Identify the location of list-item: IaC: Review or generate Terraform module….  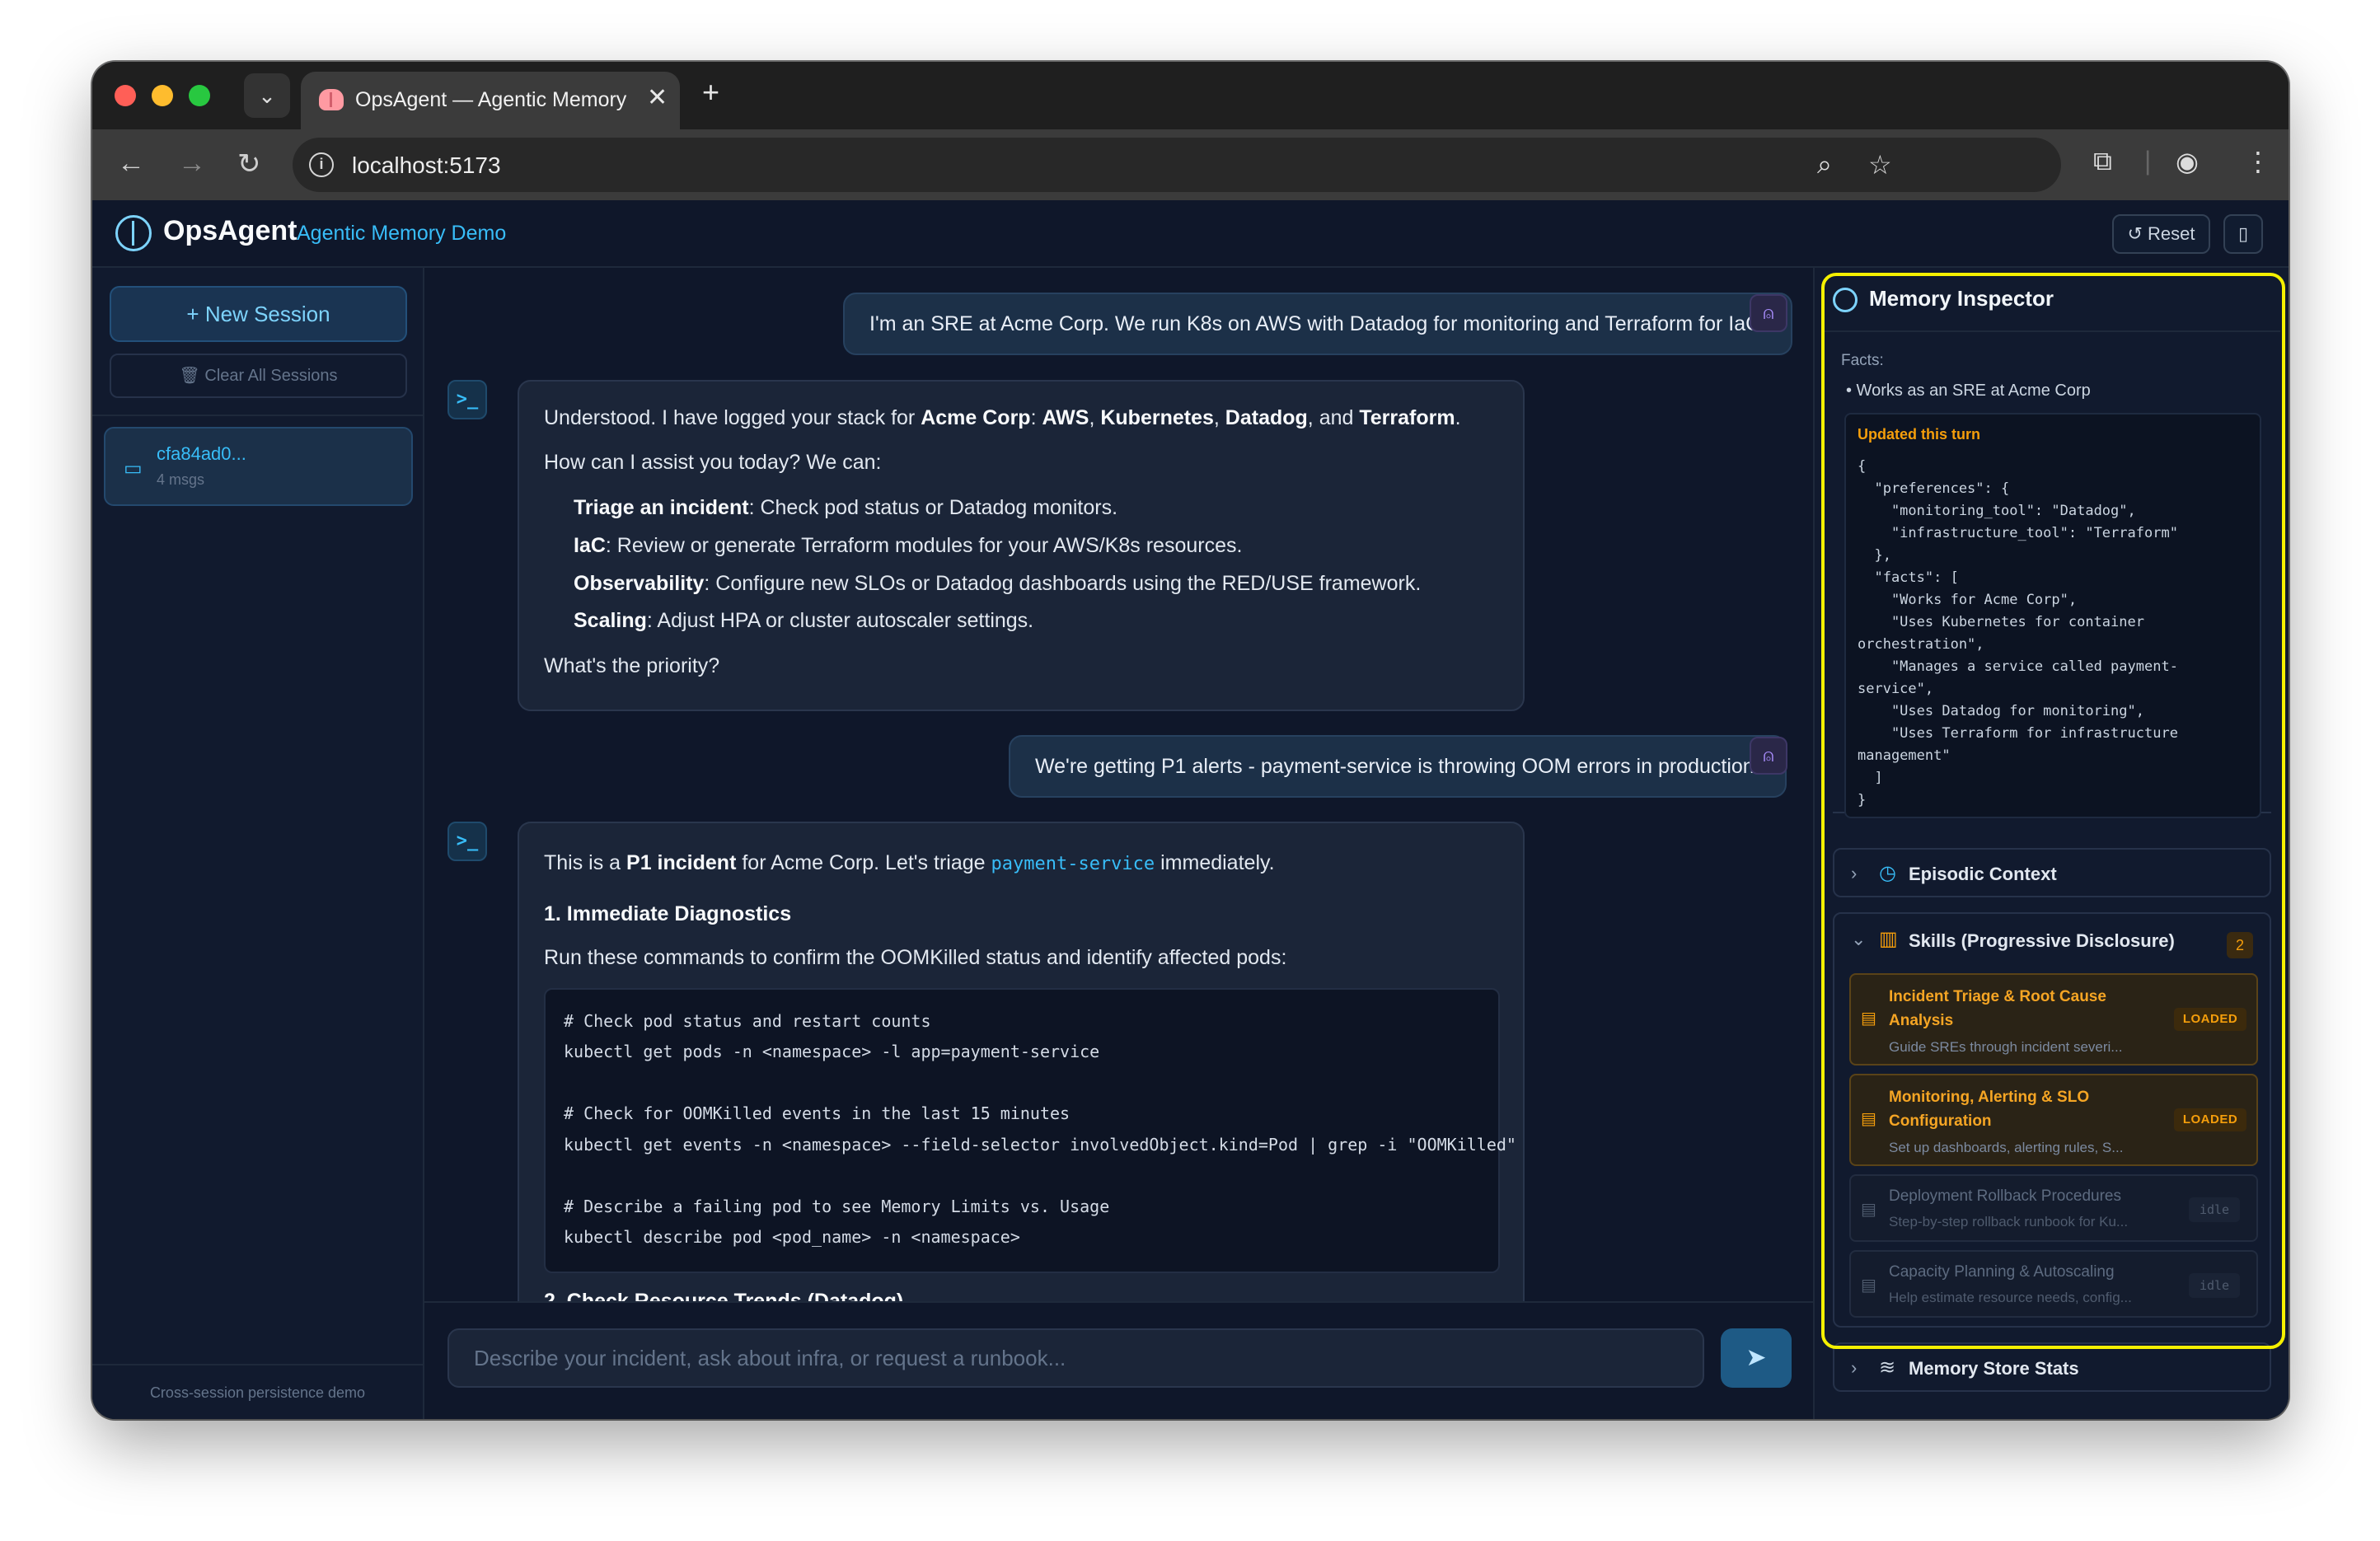
(908, 545).